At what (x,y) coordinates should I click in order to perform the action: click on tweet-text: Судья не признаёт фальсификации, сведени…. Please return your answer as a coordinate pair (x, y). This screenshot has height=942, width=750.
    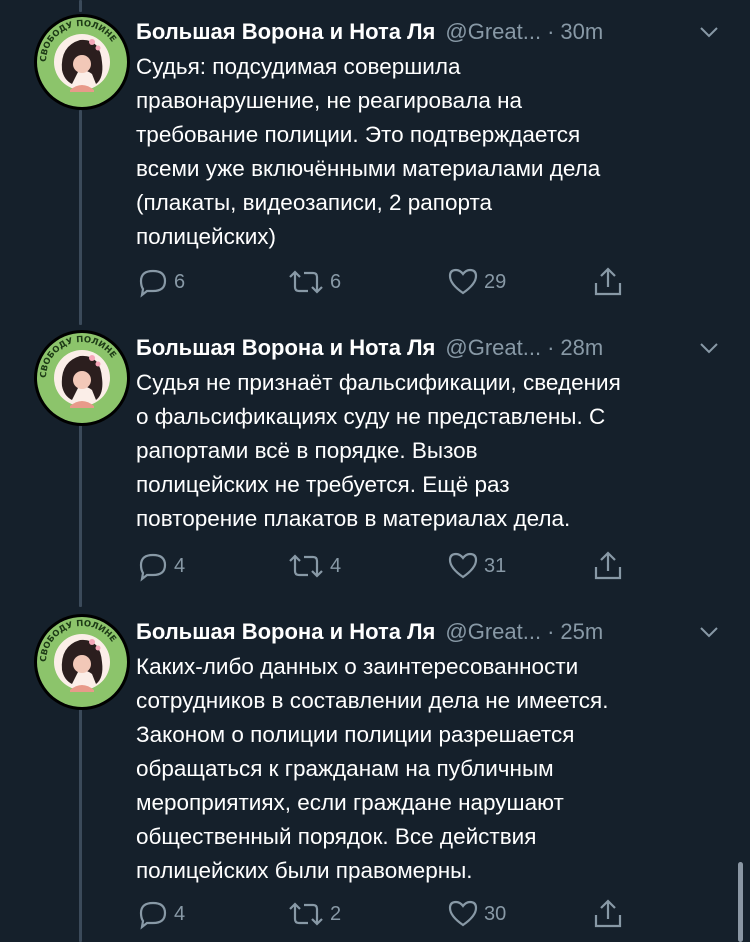
    Looking at the image, I should click on (431, 451).